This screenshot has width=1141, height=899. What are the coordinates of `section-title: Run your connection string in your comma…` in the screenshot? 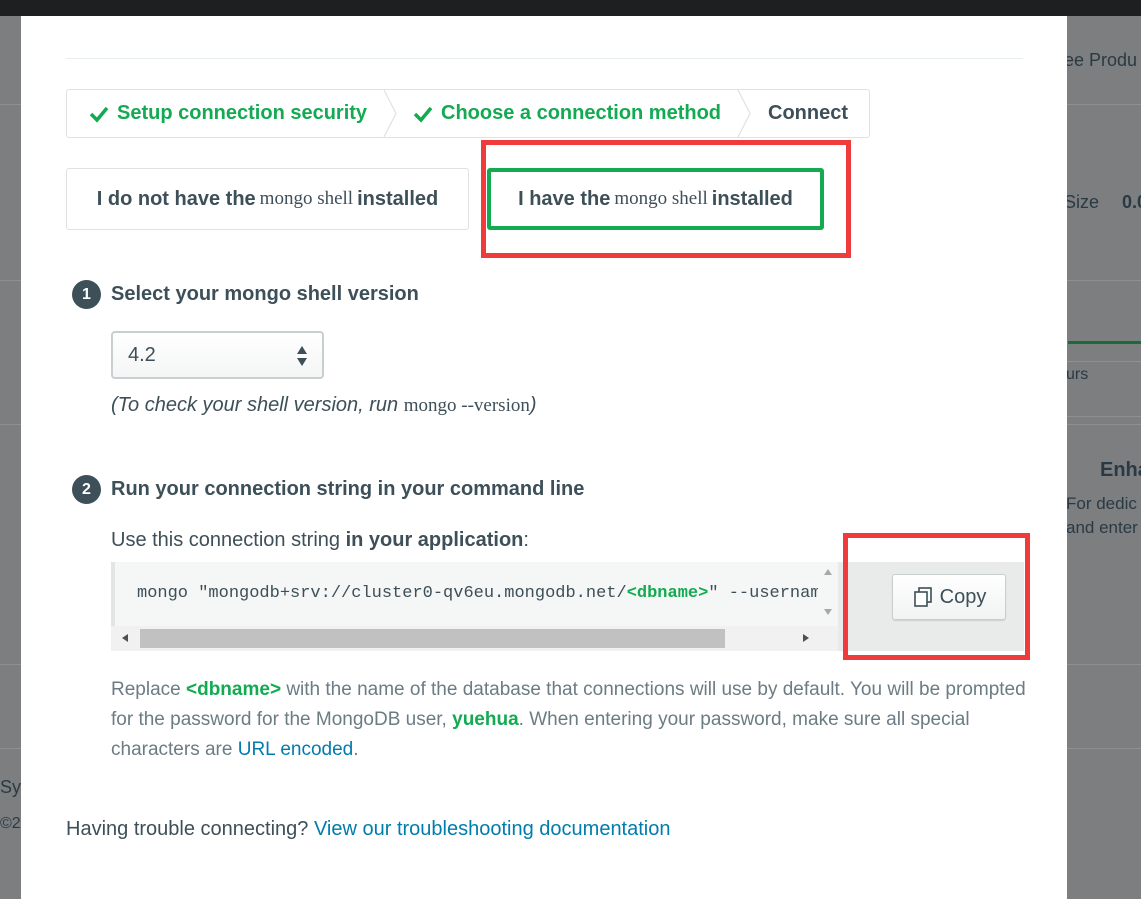 It's located at (348, 489).